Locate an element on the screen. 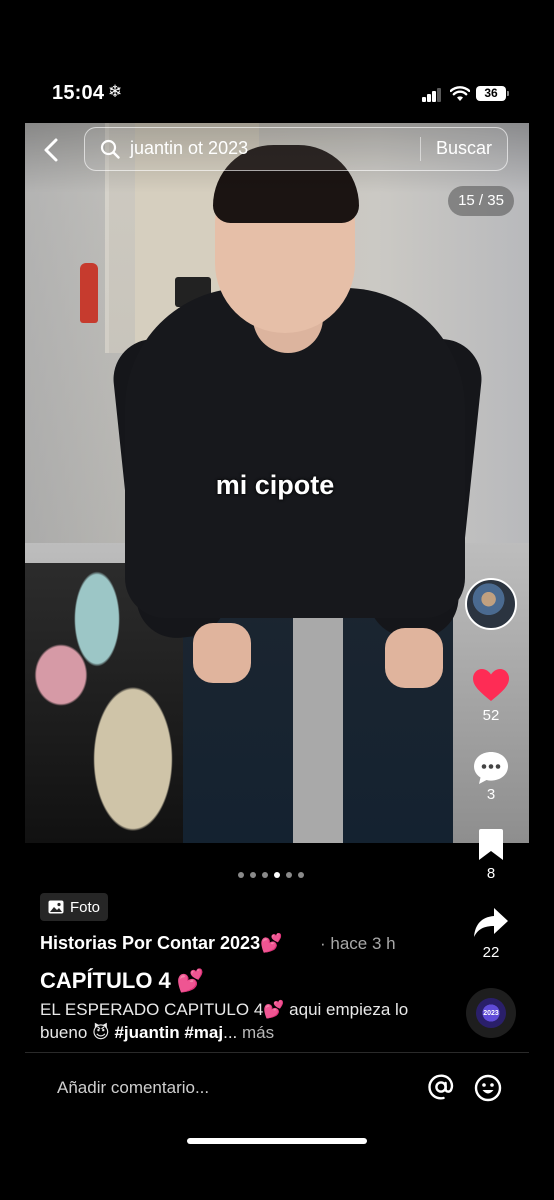  chevron-left-icon is located at coordinates (51, 150).